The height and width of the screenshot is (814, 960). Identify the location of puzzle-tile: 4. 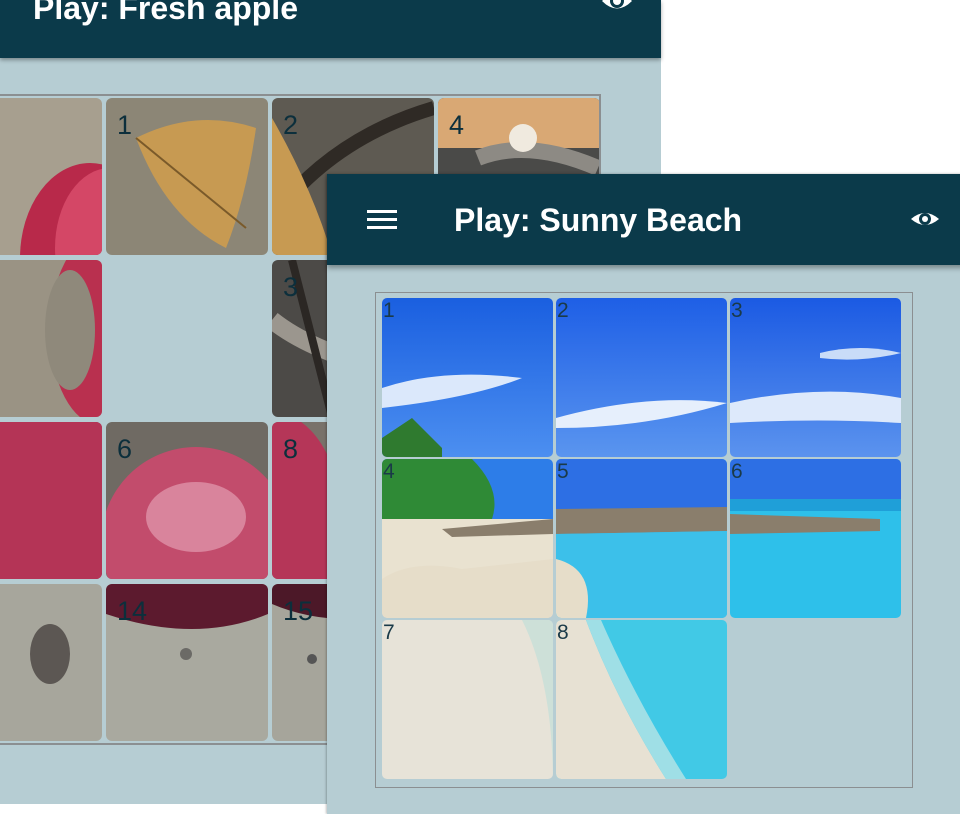
(467, 538).